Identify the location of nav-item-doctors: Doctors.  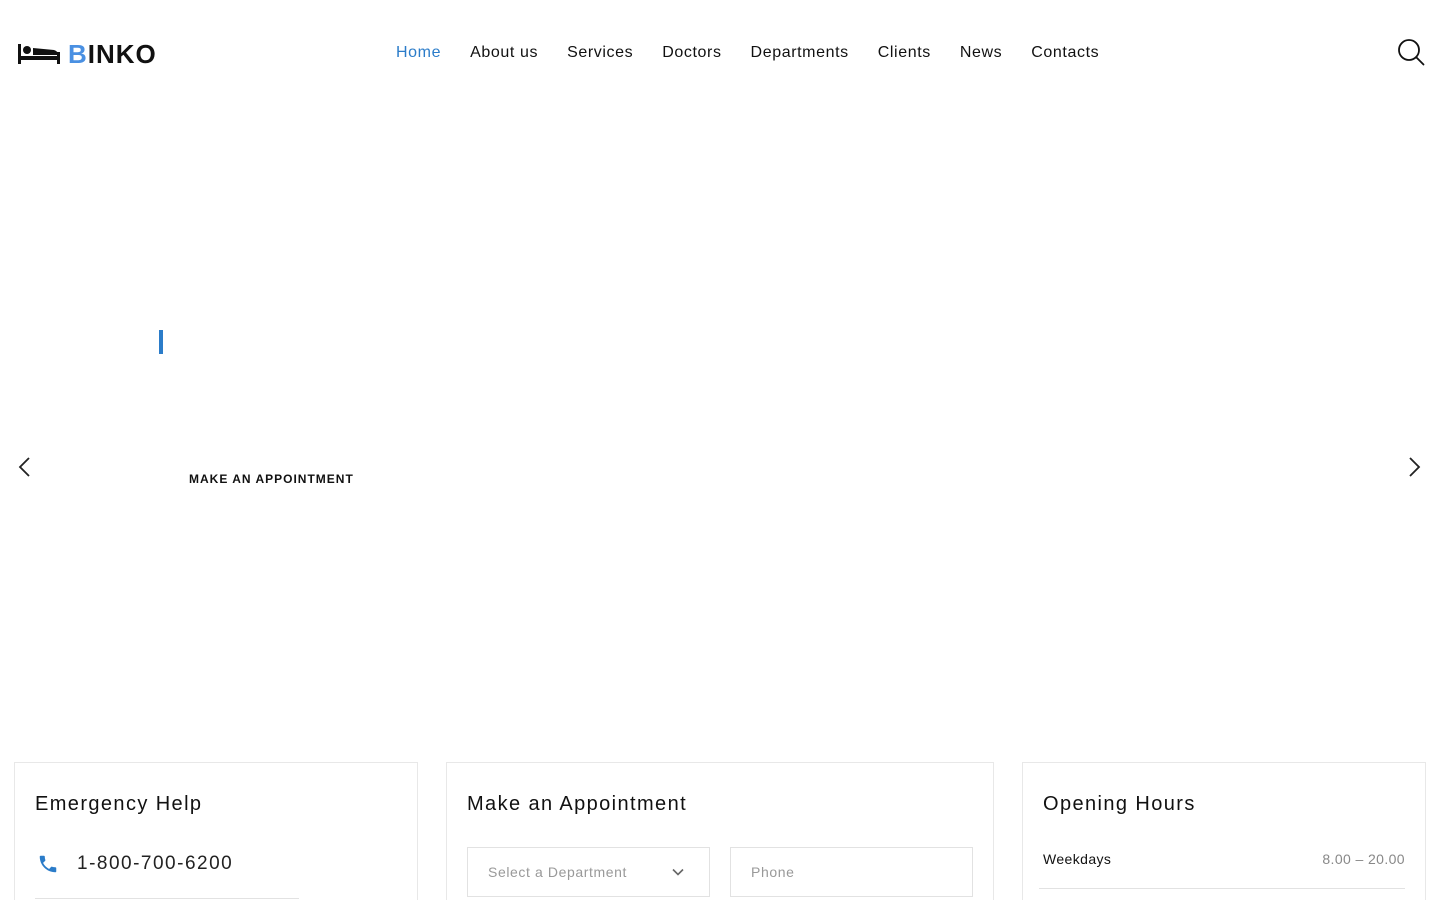
(691, 53).